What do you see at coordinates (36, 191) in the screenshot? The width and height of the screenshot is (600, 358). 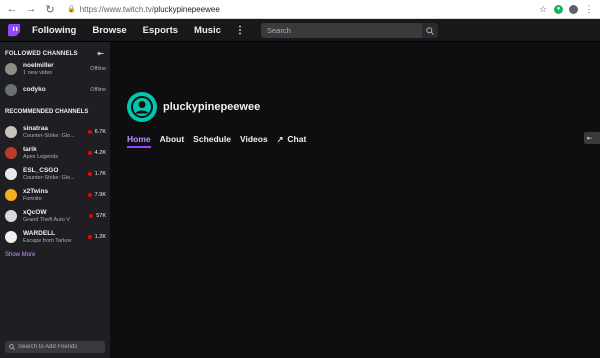 I see `channel-name: x2Twins` at bounding box center [36, 191].